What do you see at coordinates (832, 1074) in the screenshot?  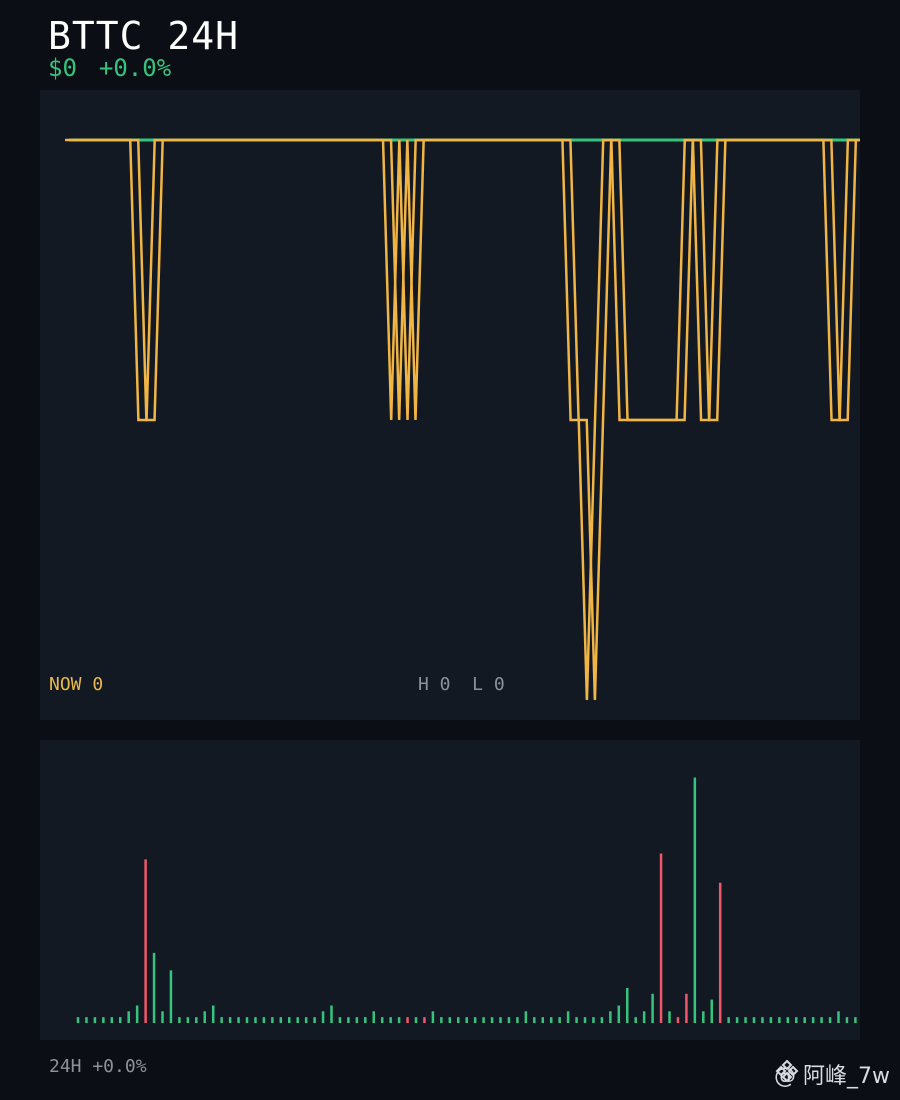 I see `watermark: @ 阿峰_7w` at bounding box center [832, 1074].